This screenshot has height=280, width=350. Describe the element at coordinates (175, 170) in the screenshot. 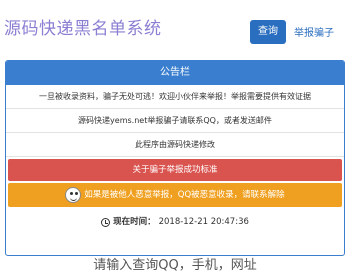

I see `report-standard-link: 关于骗子举报成功标准` at that location.